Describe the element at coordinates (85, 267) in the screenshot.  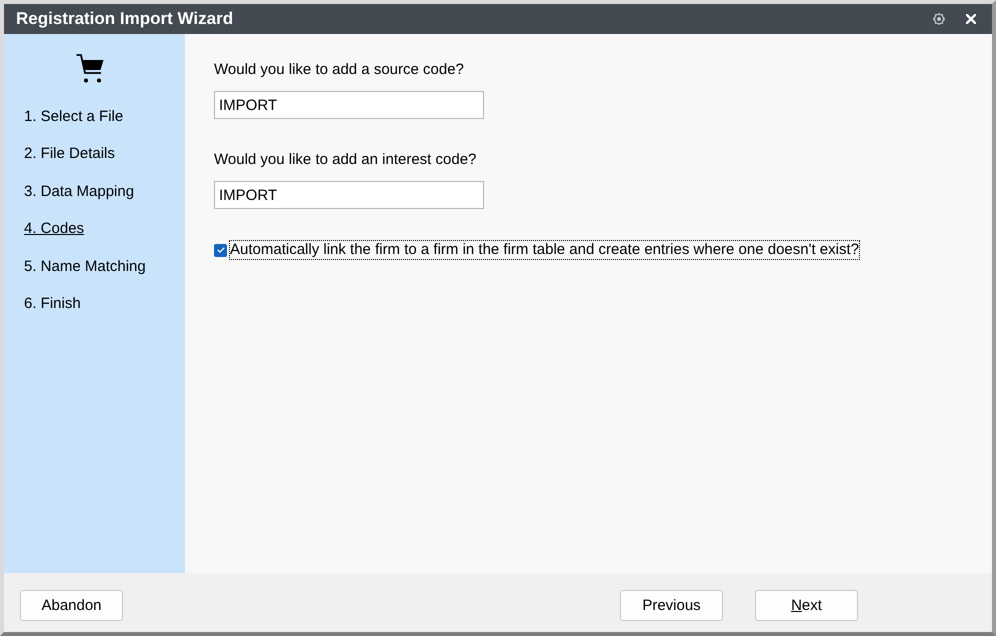
I see `wizard-step: 5. Name Matching` at that location.